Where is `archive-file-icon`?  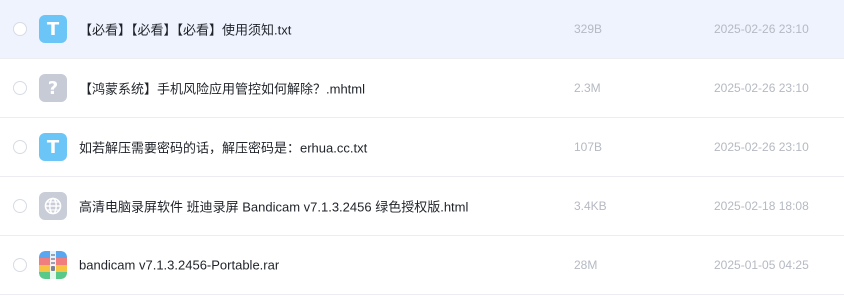
archive-file-icon is located at coordinates (53, 265).